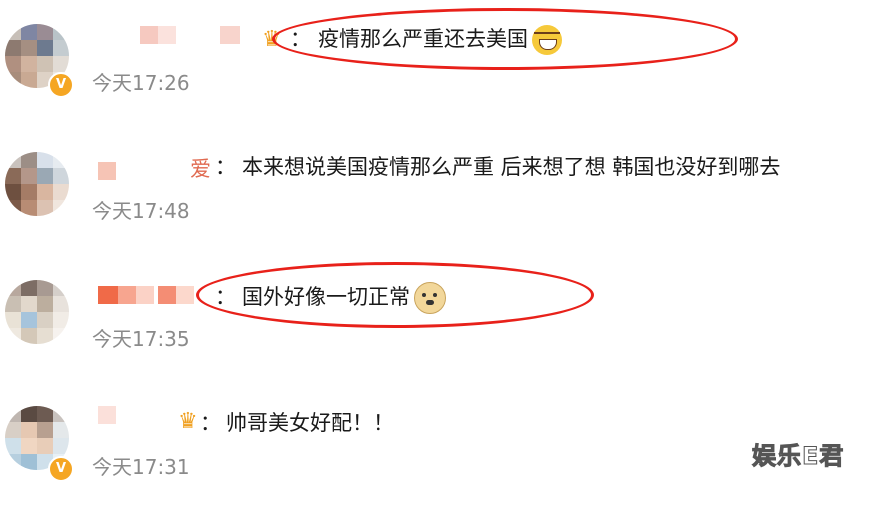  Describe the element at coordinates (310, 423) in the screenshot. I see `comment-text: 帅哥美女好配！！` at that location.